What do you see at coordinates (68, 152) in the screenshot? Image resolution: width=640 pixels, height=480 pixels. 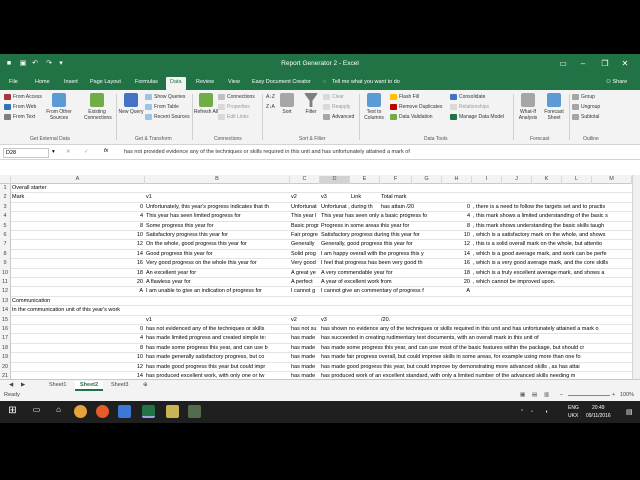 I see `cancel-icon: ✕` at bounding box center [68, 152].